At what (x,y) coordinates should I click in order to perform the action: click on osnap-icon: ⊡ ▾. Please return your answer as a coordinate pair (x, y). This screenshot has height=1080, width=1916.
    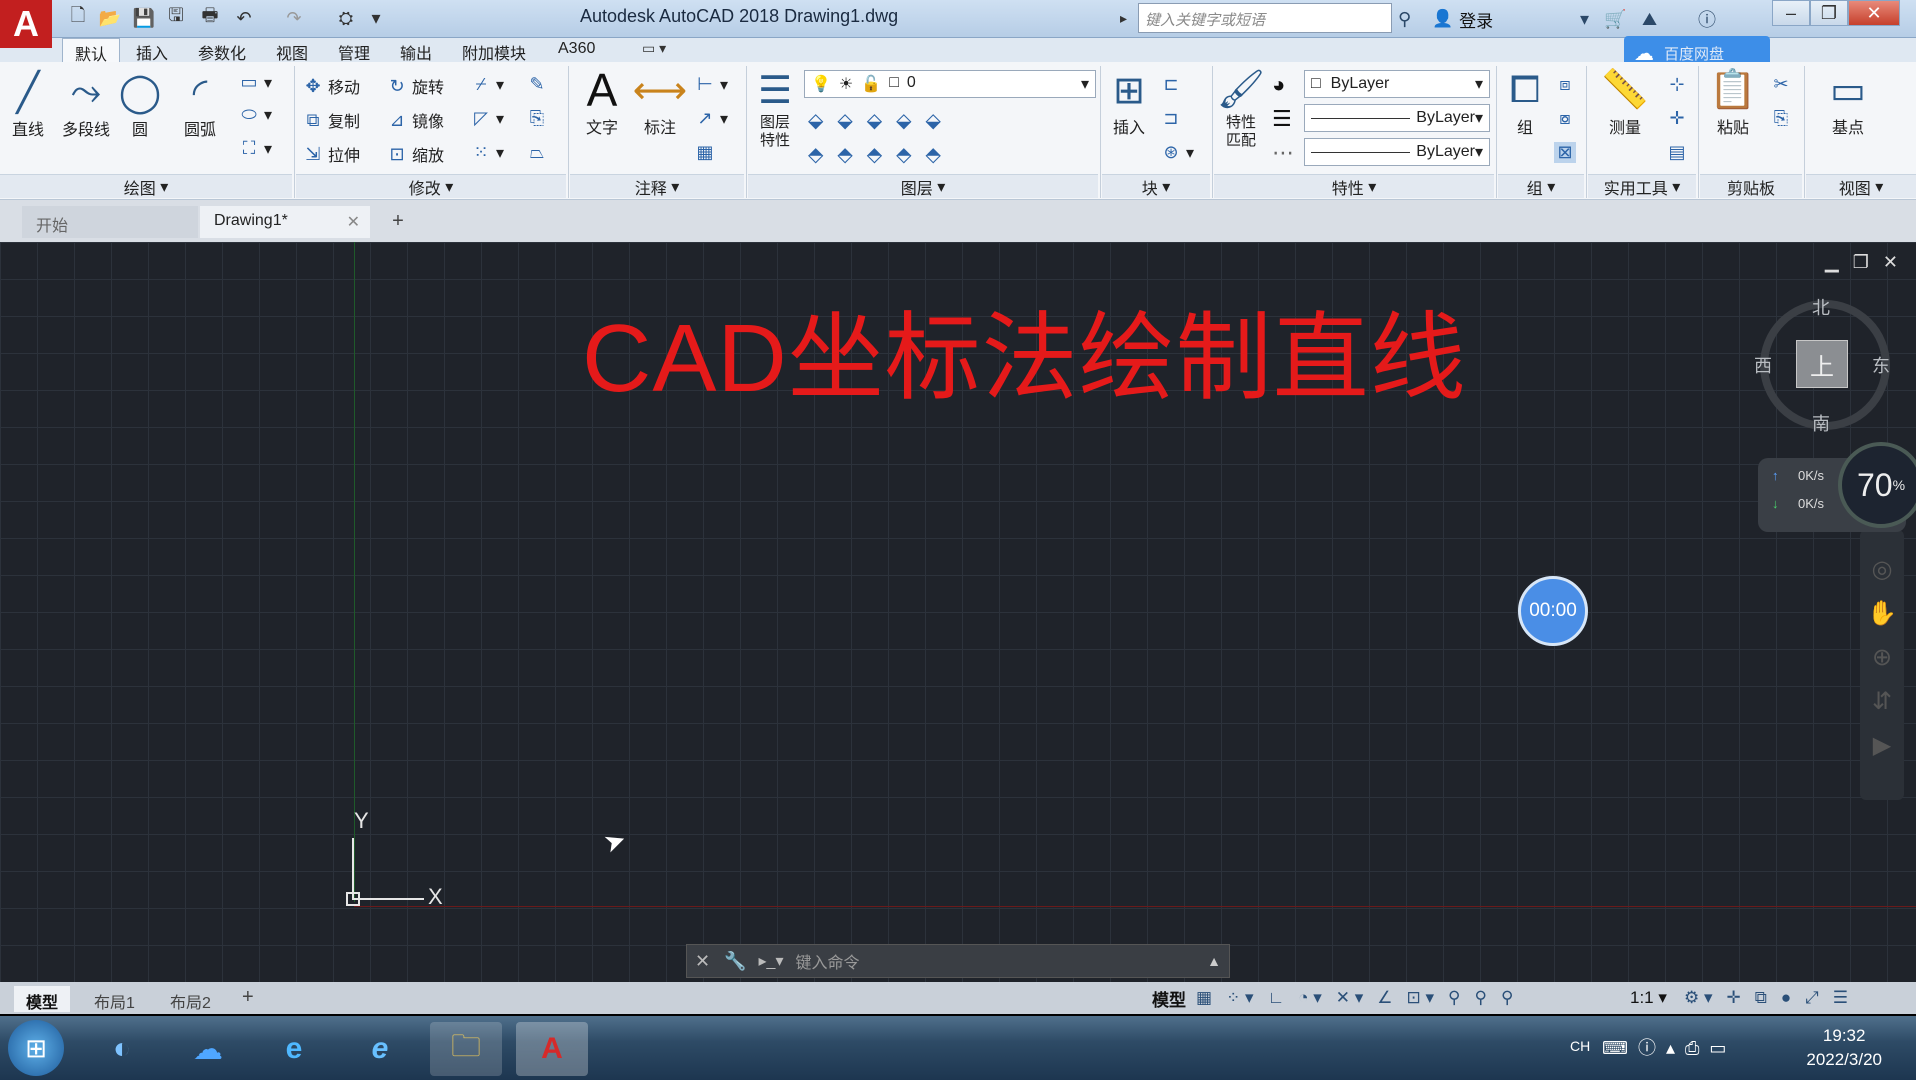
    Looking at the image, I should click on (1421, 998).